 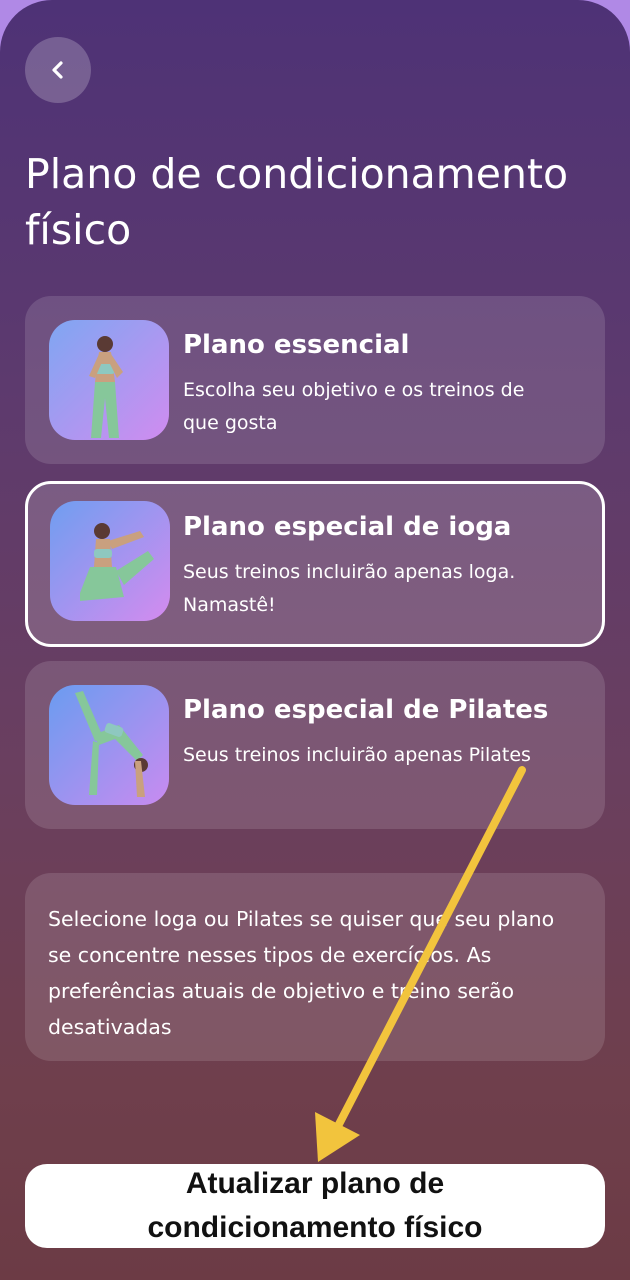 I want to click on plan-yoga-image, so click(x=110, y=561).